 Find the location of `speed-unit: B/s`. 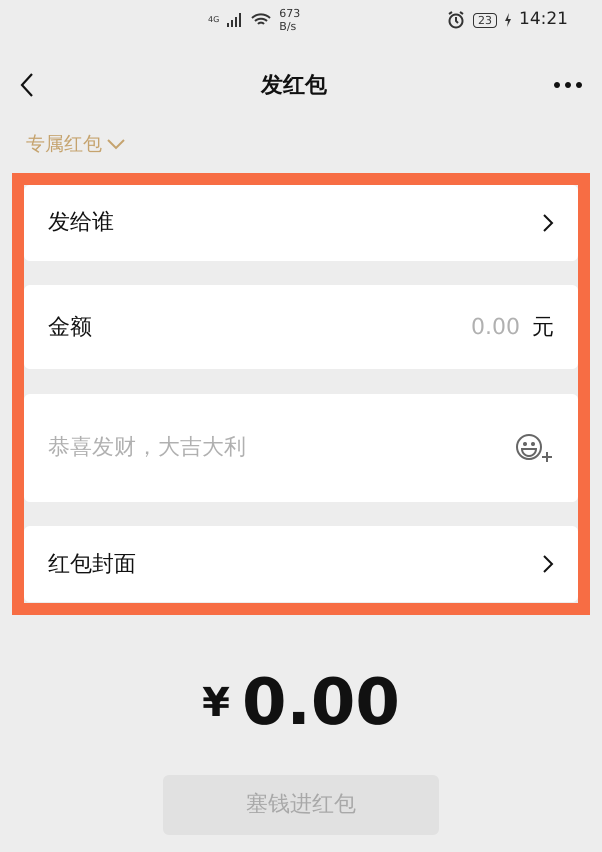

speed-unit: B/s is located at coordinates (288, 26).